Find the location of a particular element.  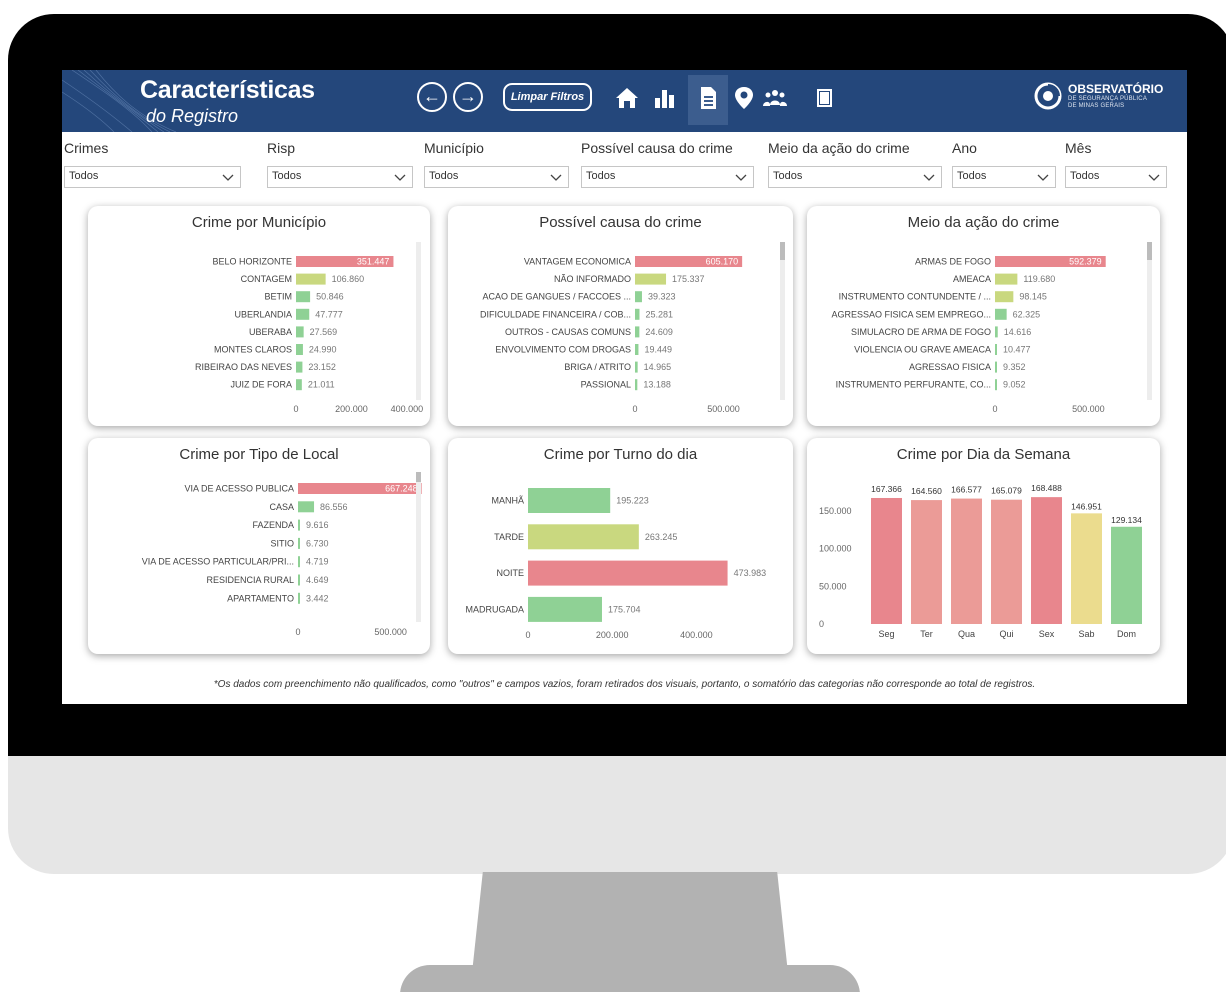

filter-crimes-select: Todos is located at coordinates (152, 177).